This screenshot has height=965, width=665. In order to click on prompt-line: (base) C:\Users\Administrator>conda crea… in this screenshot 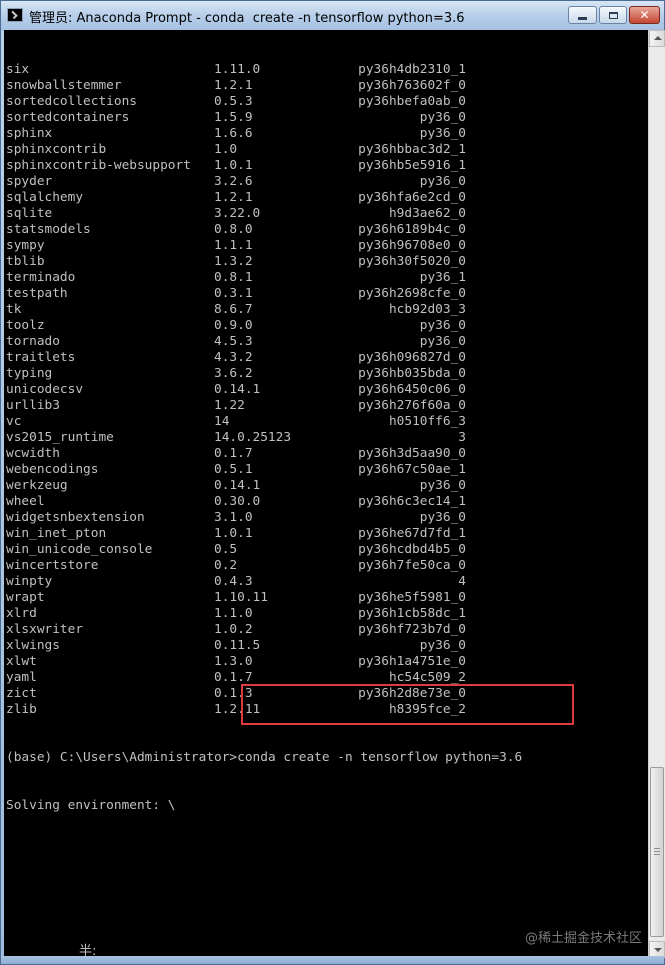, I will do `click(264, 758)`.